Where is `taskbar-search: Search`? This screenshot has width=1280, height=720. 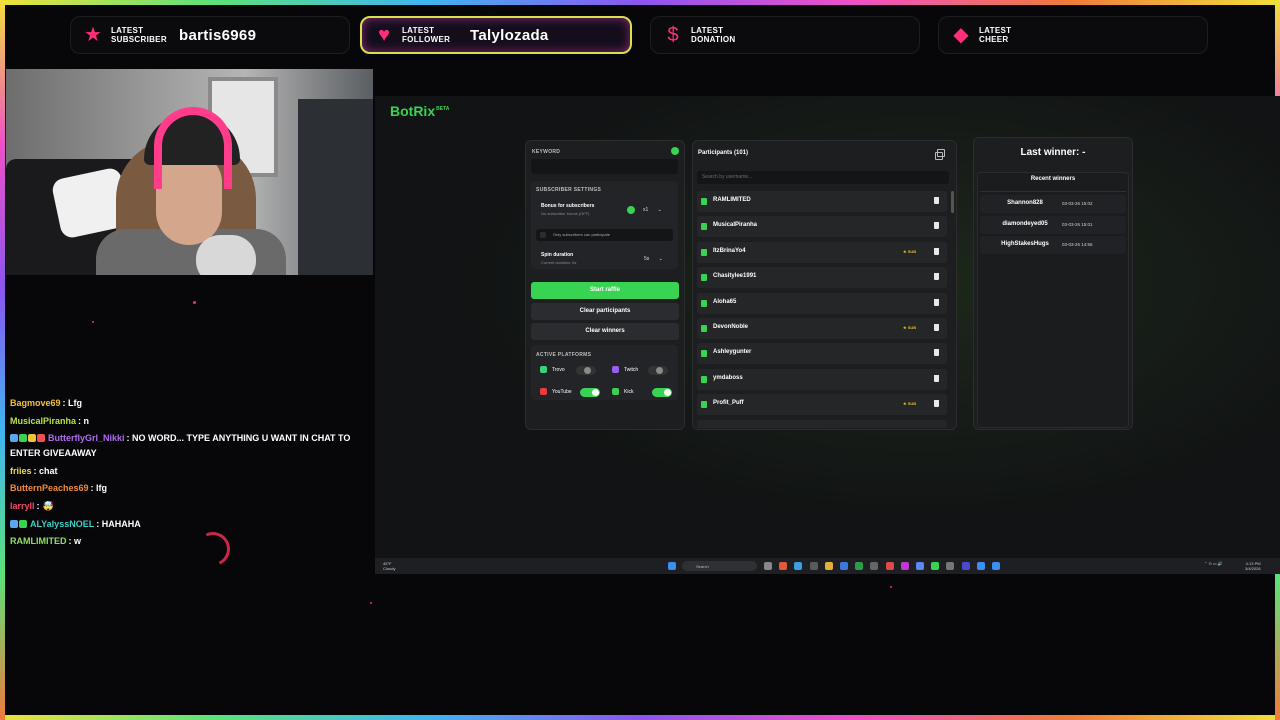
taskbar-search: Search is located at coordinates (719, 566).